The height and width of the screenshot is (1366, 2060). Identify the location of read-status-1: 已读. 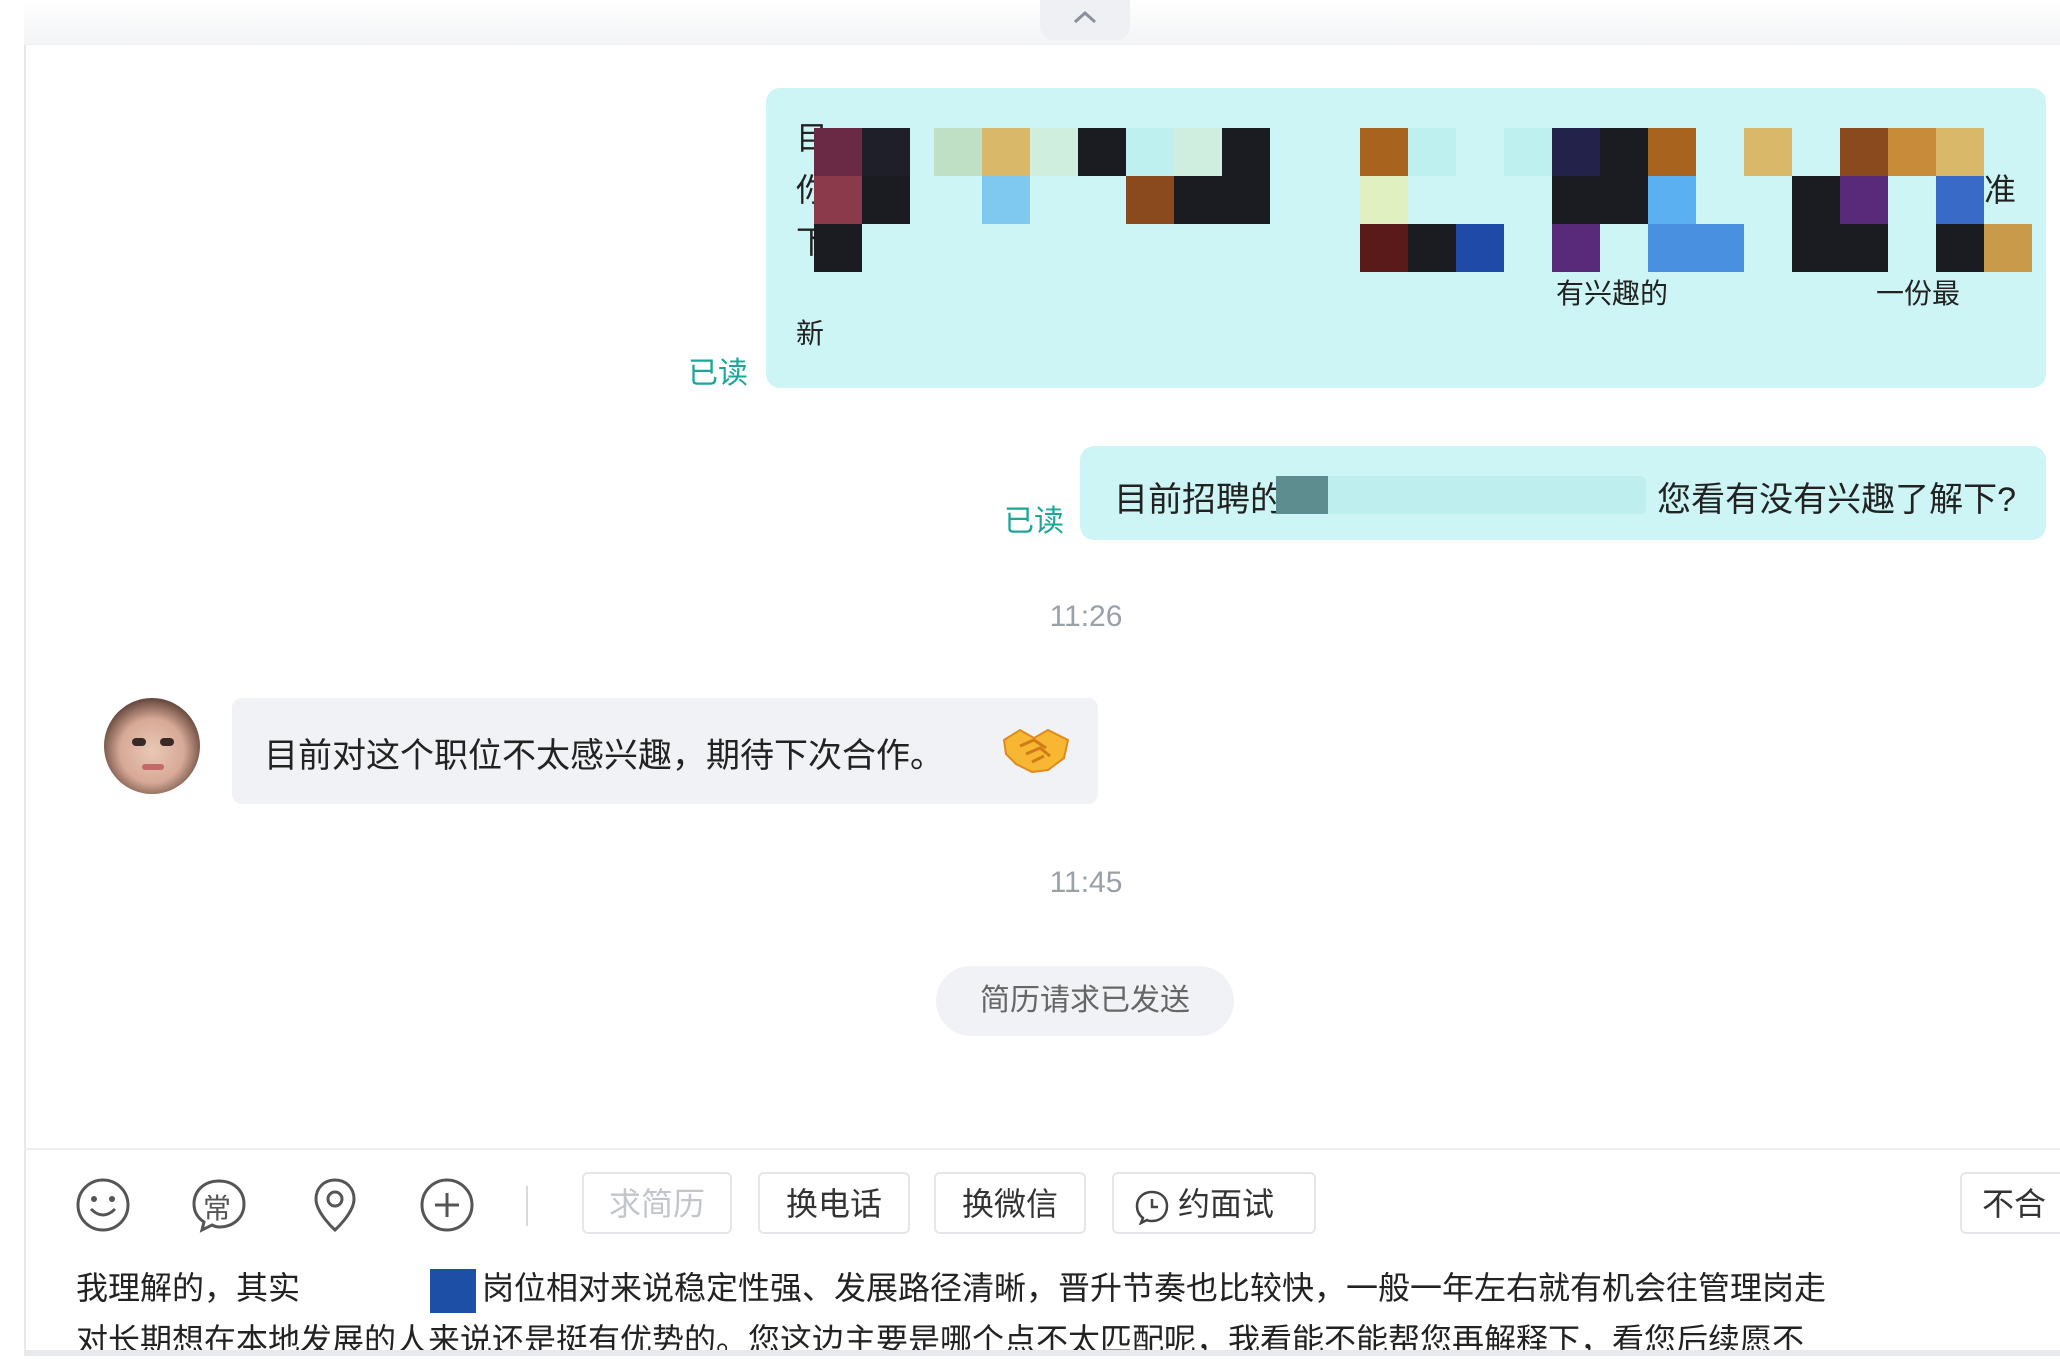
(718, 373).